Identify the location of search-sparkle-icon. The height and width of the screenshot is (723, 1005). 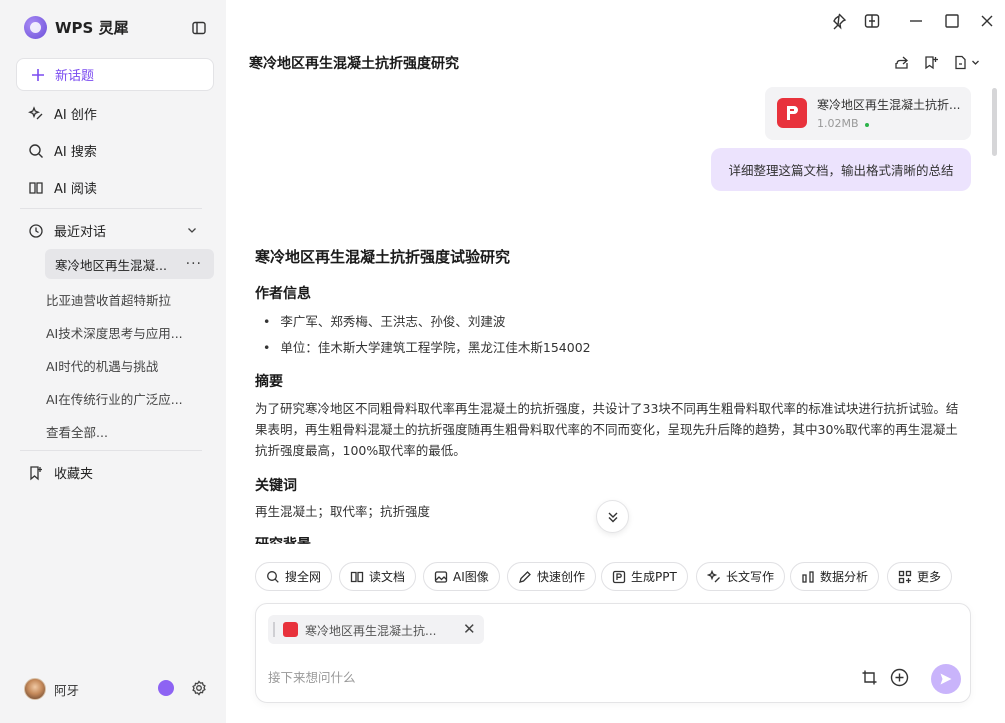
(36, 150).